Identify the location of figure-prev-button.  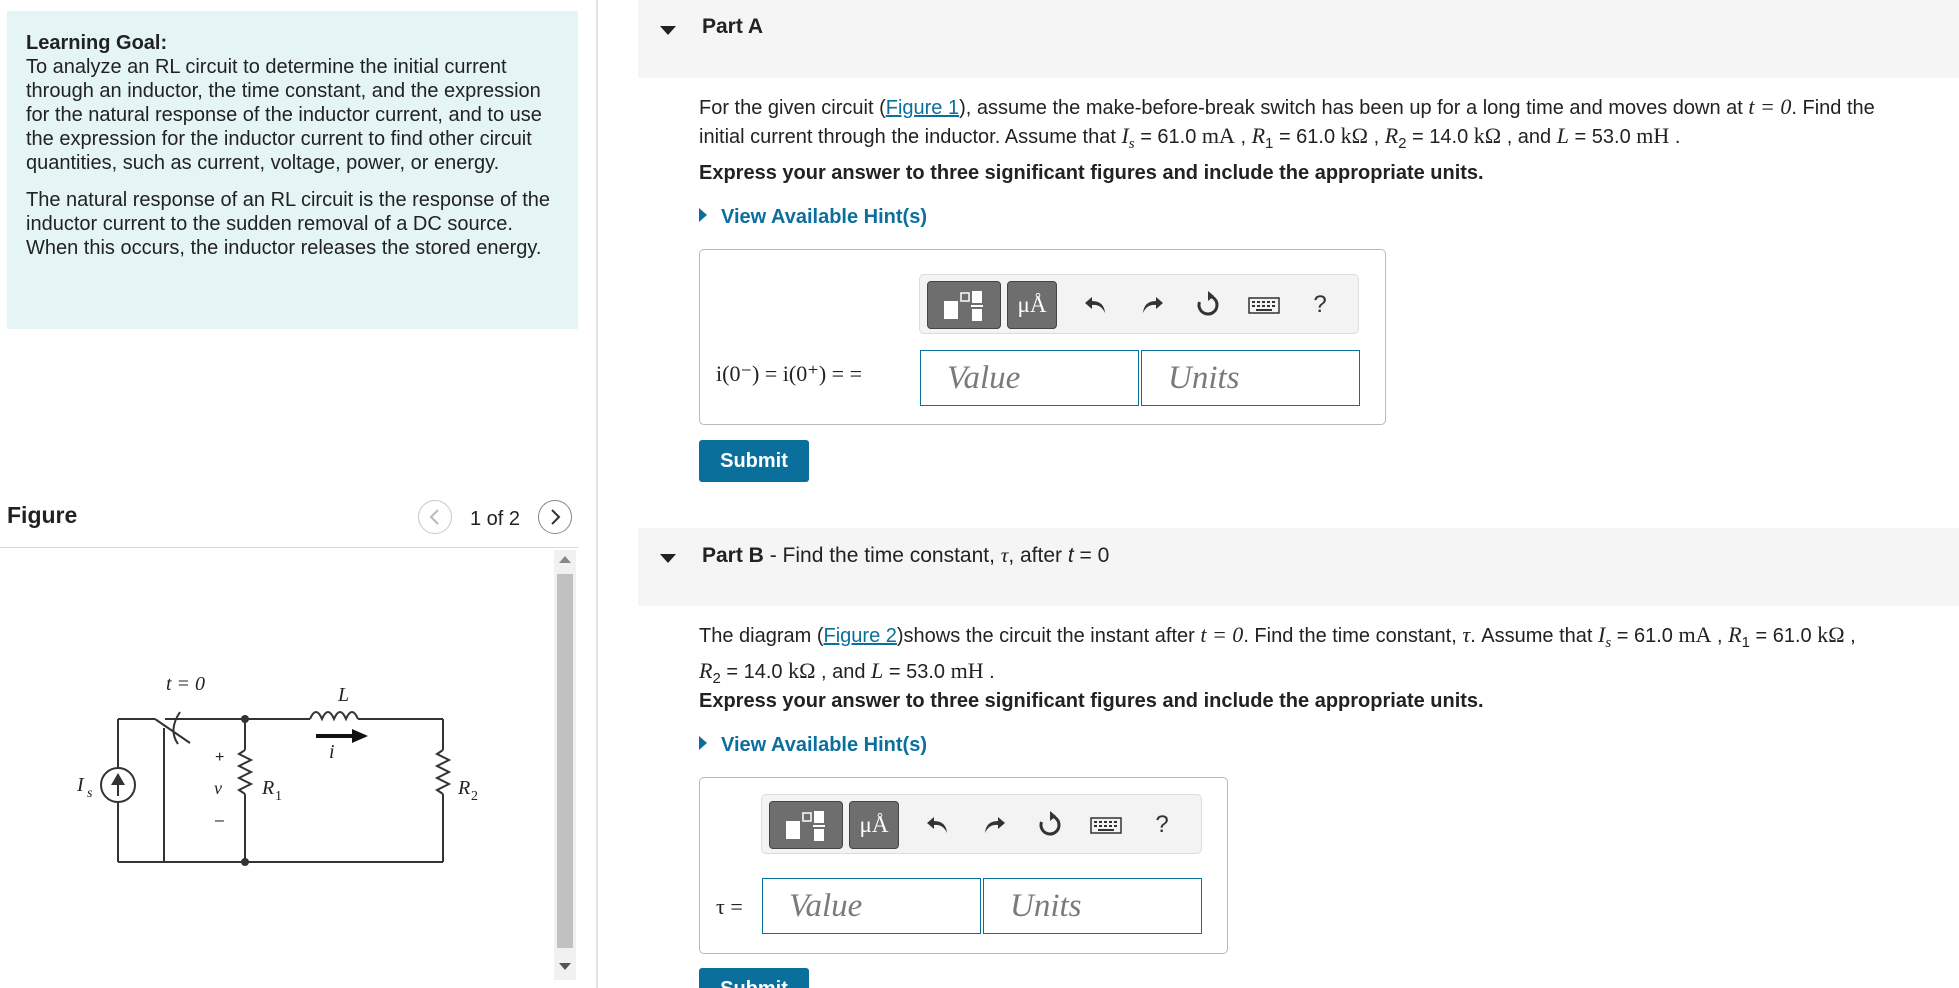
(435, 517).